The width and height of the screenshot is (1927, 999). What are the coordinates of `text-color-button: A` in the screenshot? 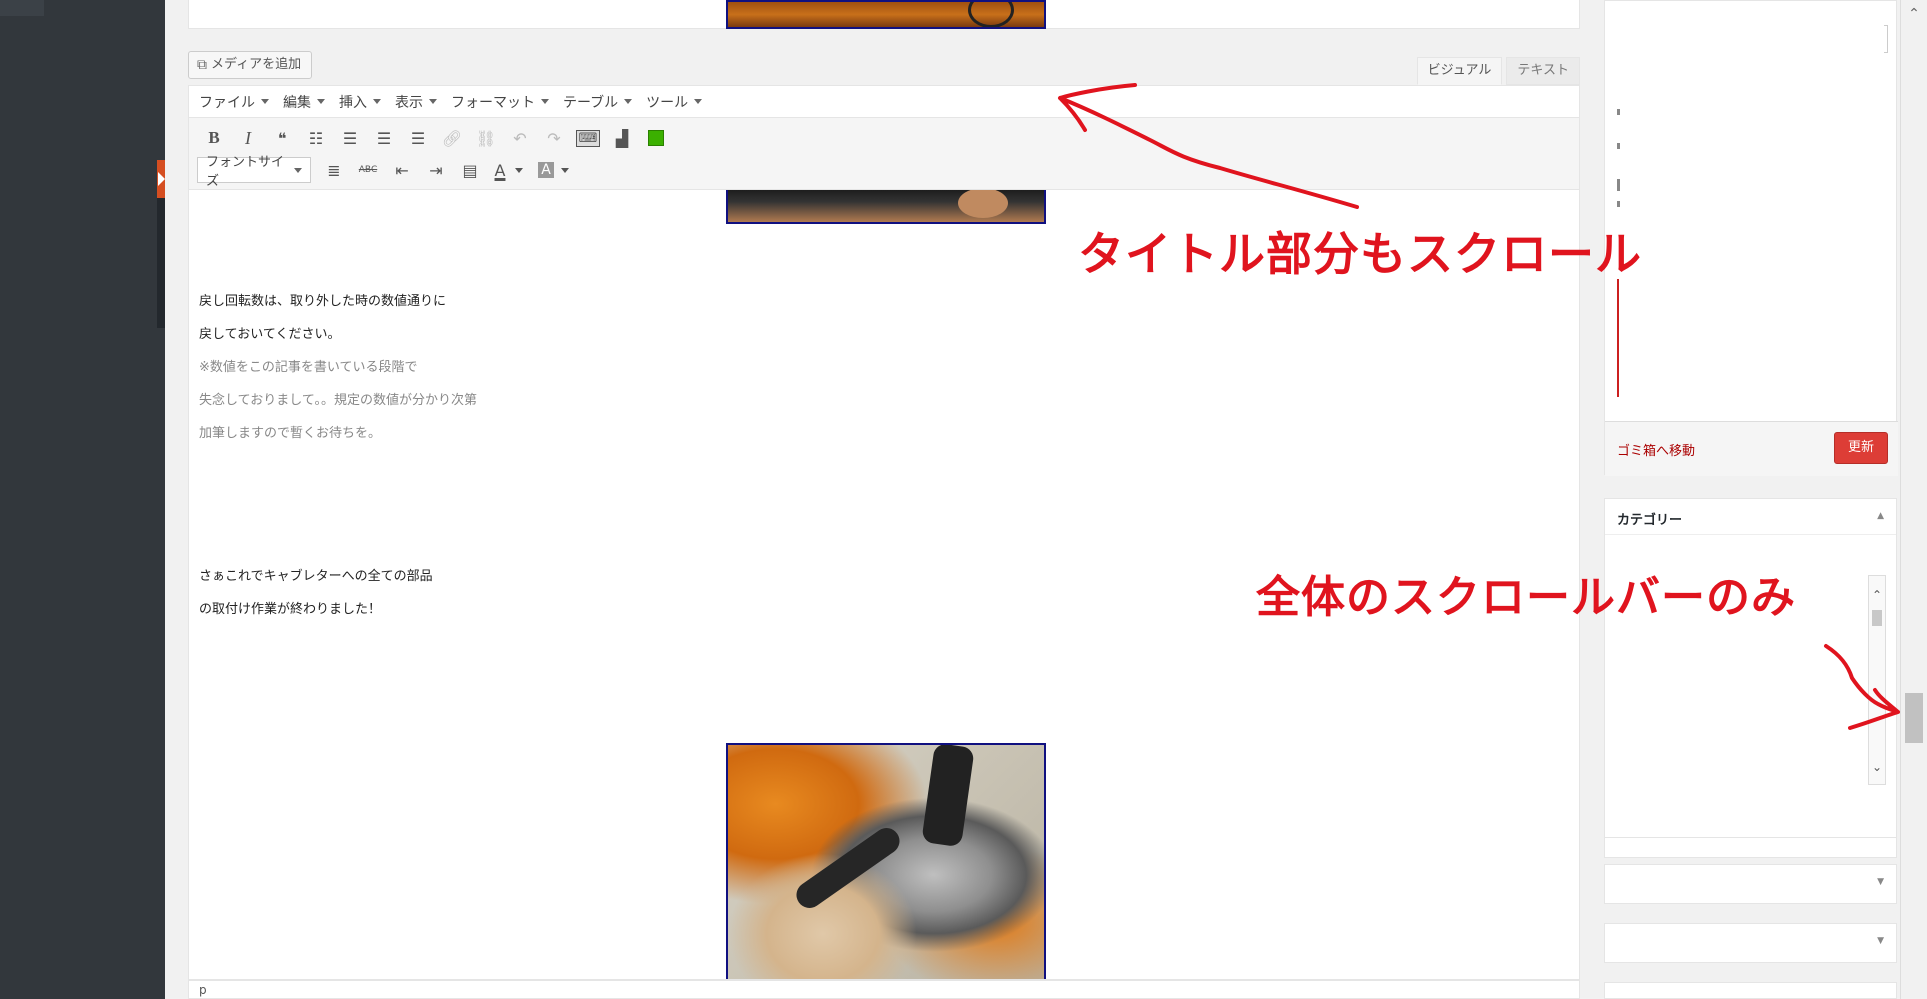 It's located at (500, 170).